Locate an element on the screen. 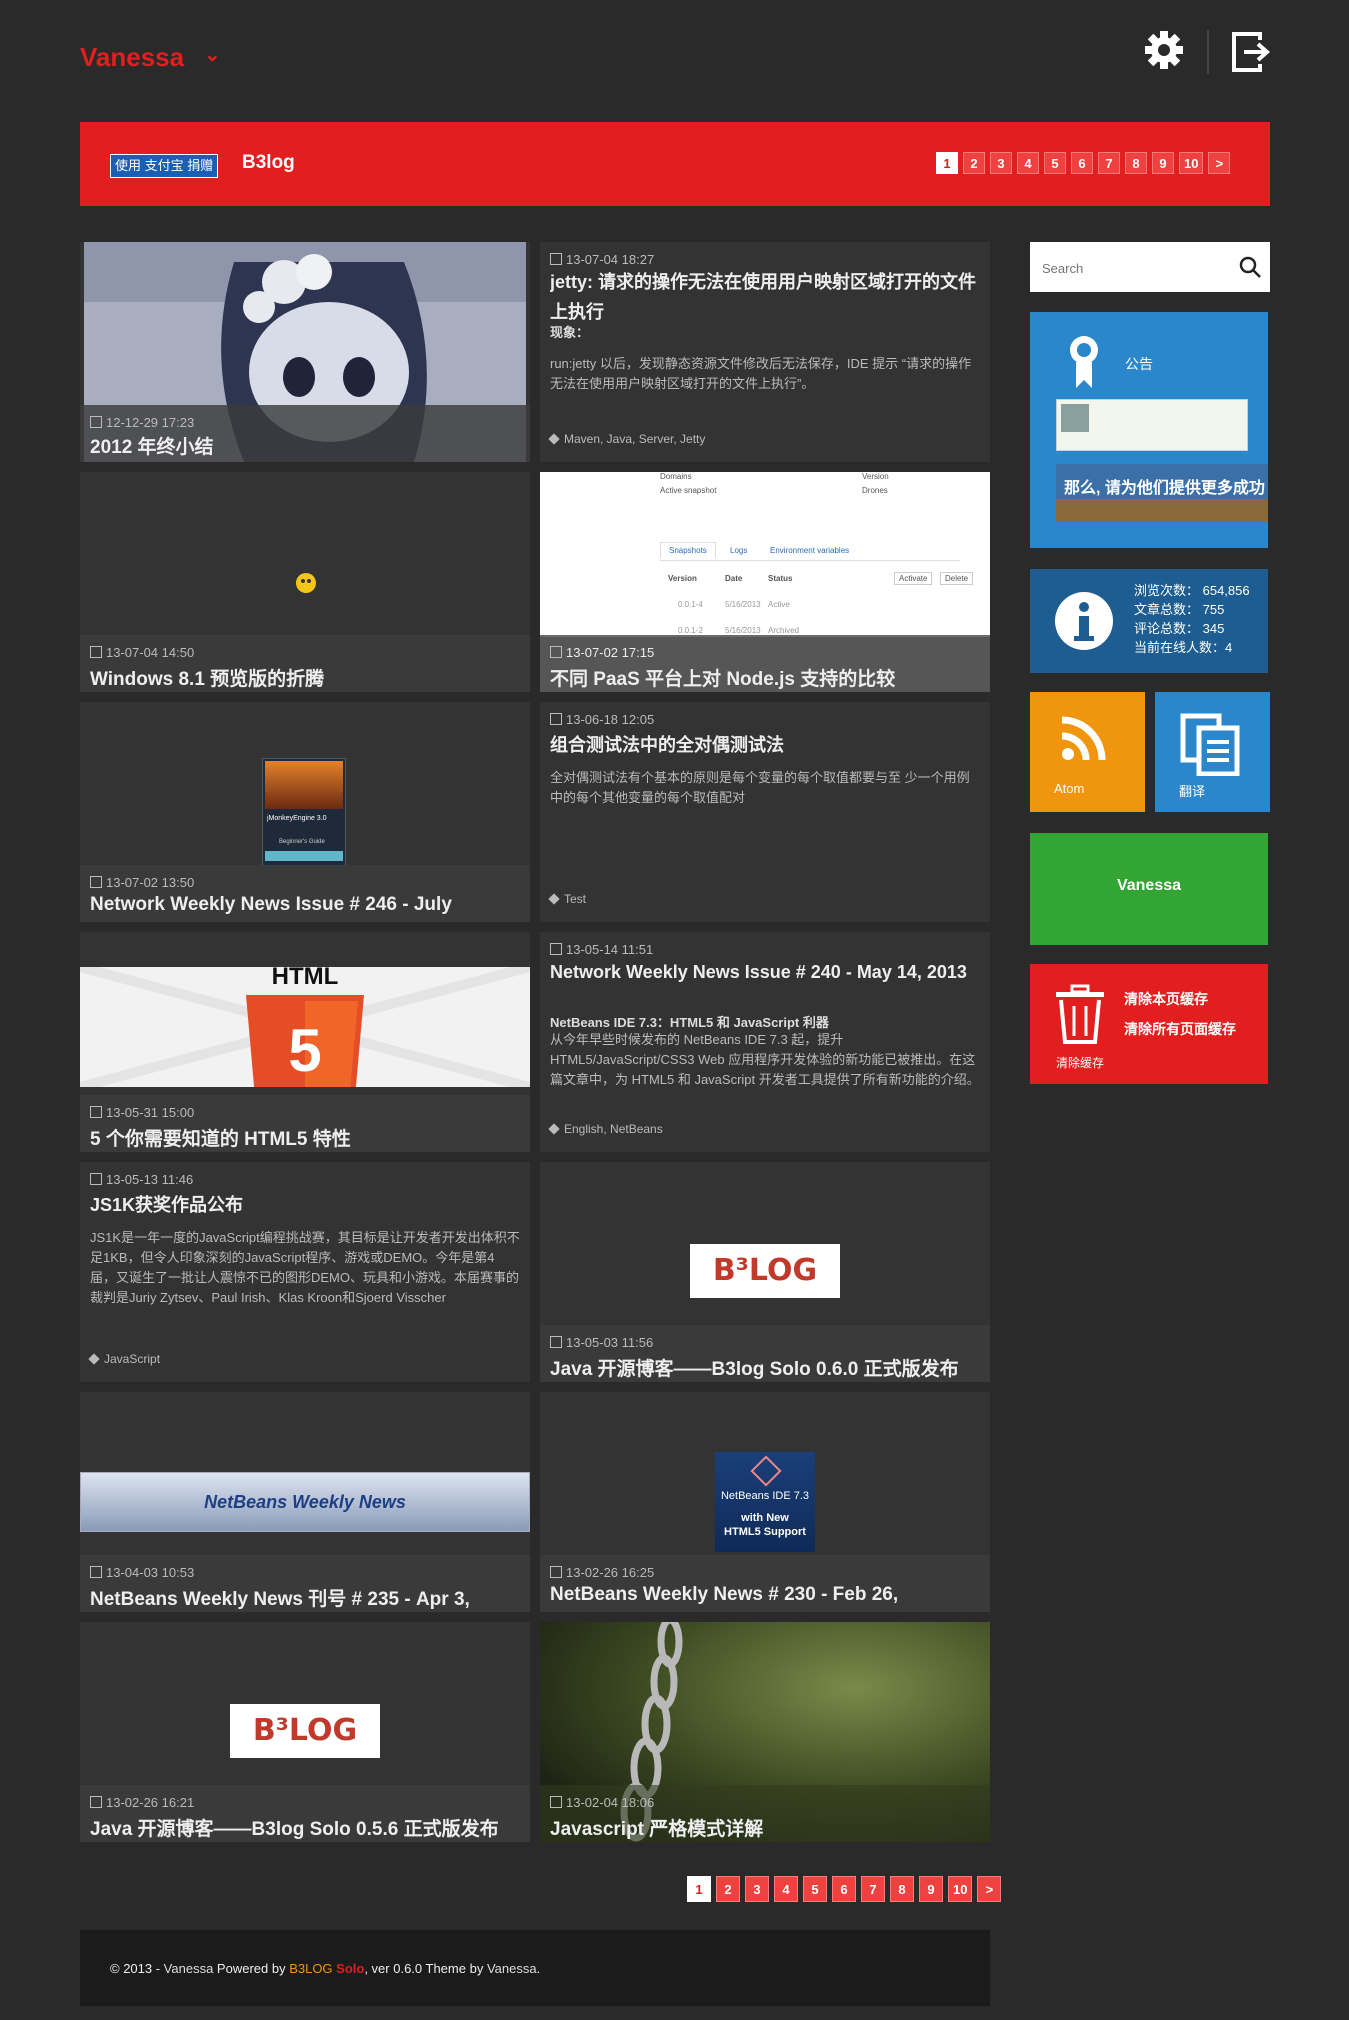 The width and height of the screenshot is (1349, 2020). article-tags: Test is located at coordinates (567, 899).